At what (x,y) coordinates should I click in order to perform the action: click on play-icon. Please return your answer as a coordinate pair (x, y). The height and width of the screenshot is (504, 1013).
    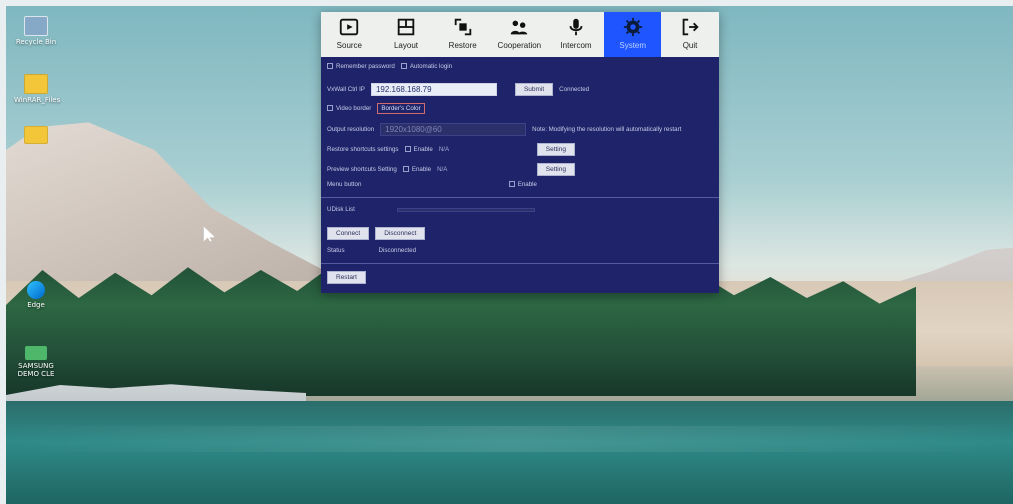
    Looking at the image, I should click on (349, 27).